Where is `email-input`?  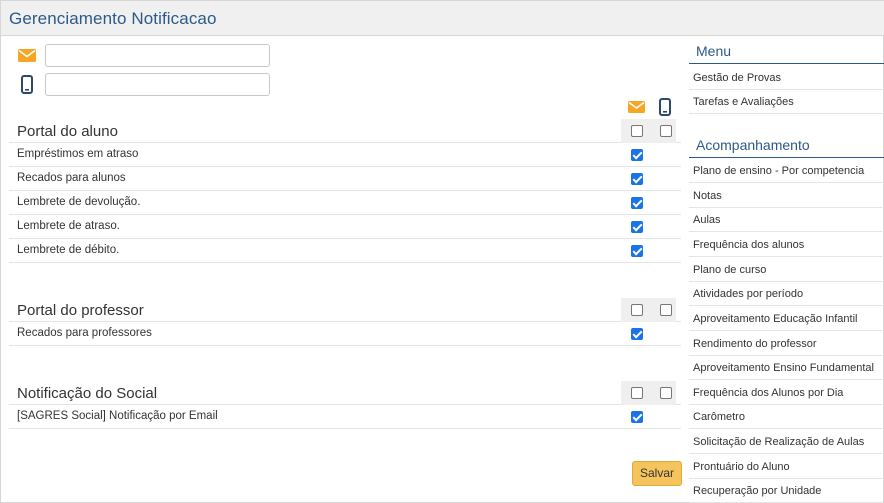 email-input is located at coordinates (157, 55).